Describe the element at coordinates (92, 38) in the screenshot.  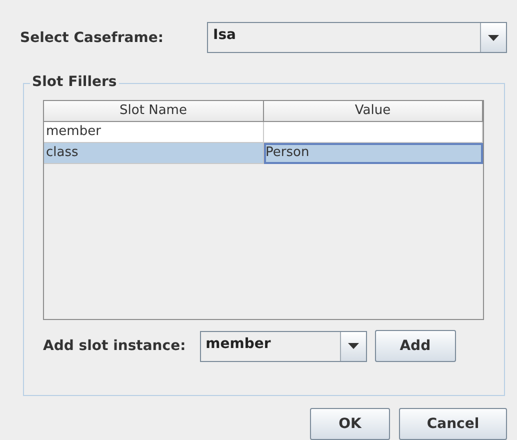
I see `caseframe-label: Select Caseframe:` at that location.